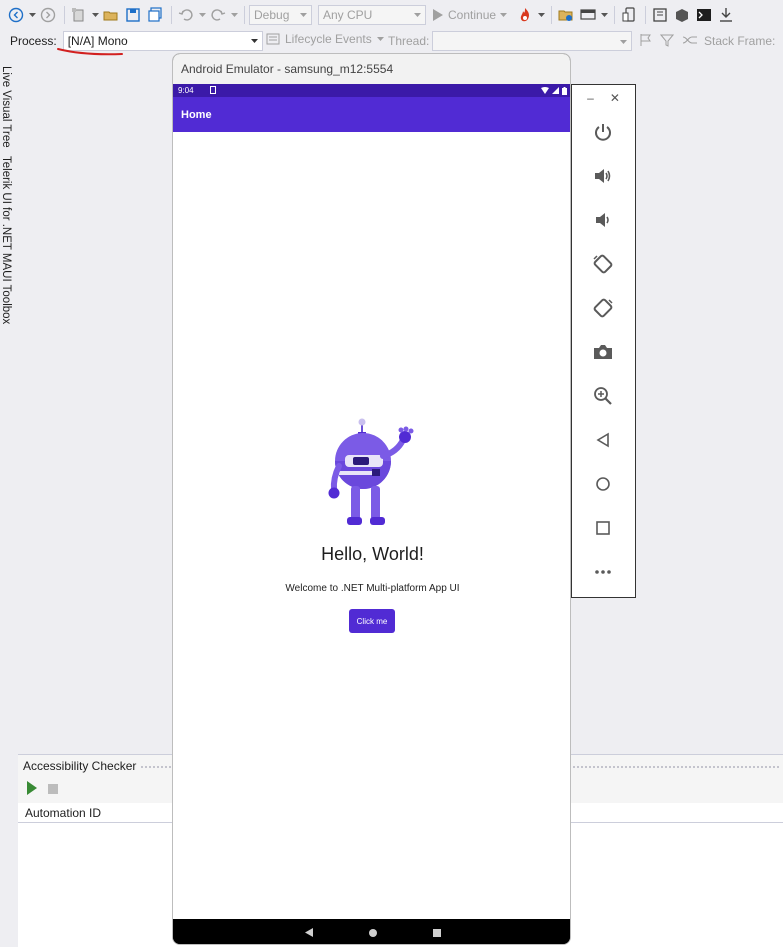 This screenshot has width=783, height=947. I want to click on thread-dropdown, so click(532, 41).